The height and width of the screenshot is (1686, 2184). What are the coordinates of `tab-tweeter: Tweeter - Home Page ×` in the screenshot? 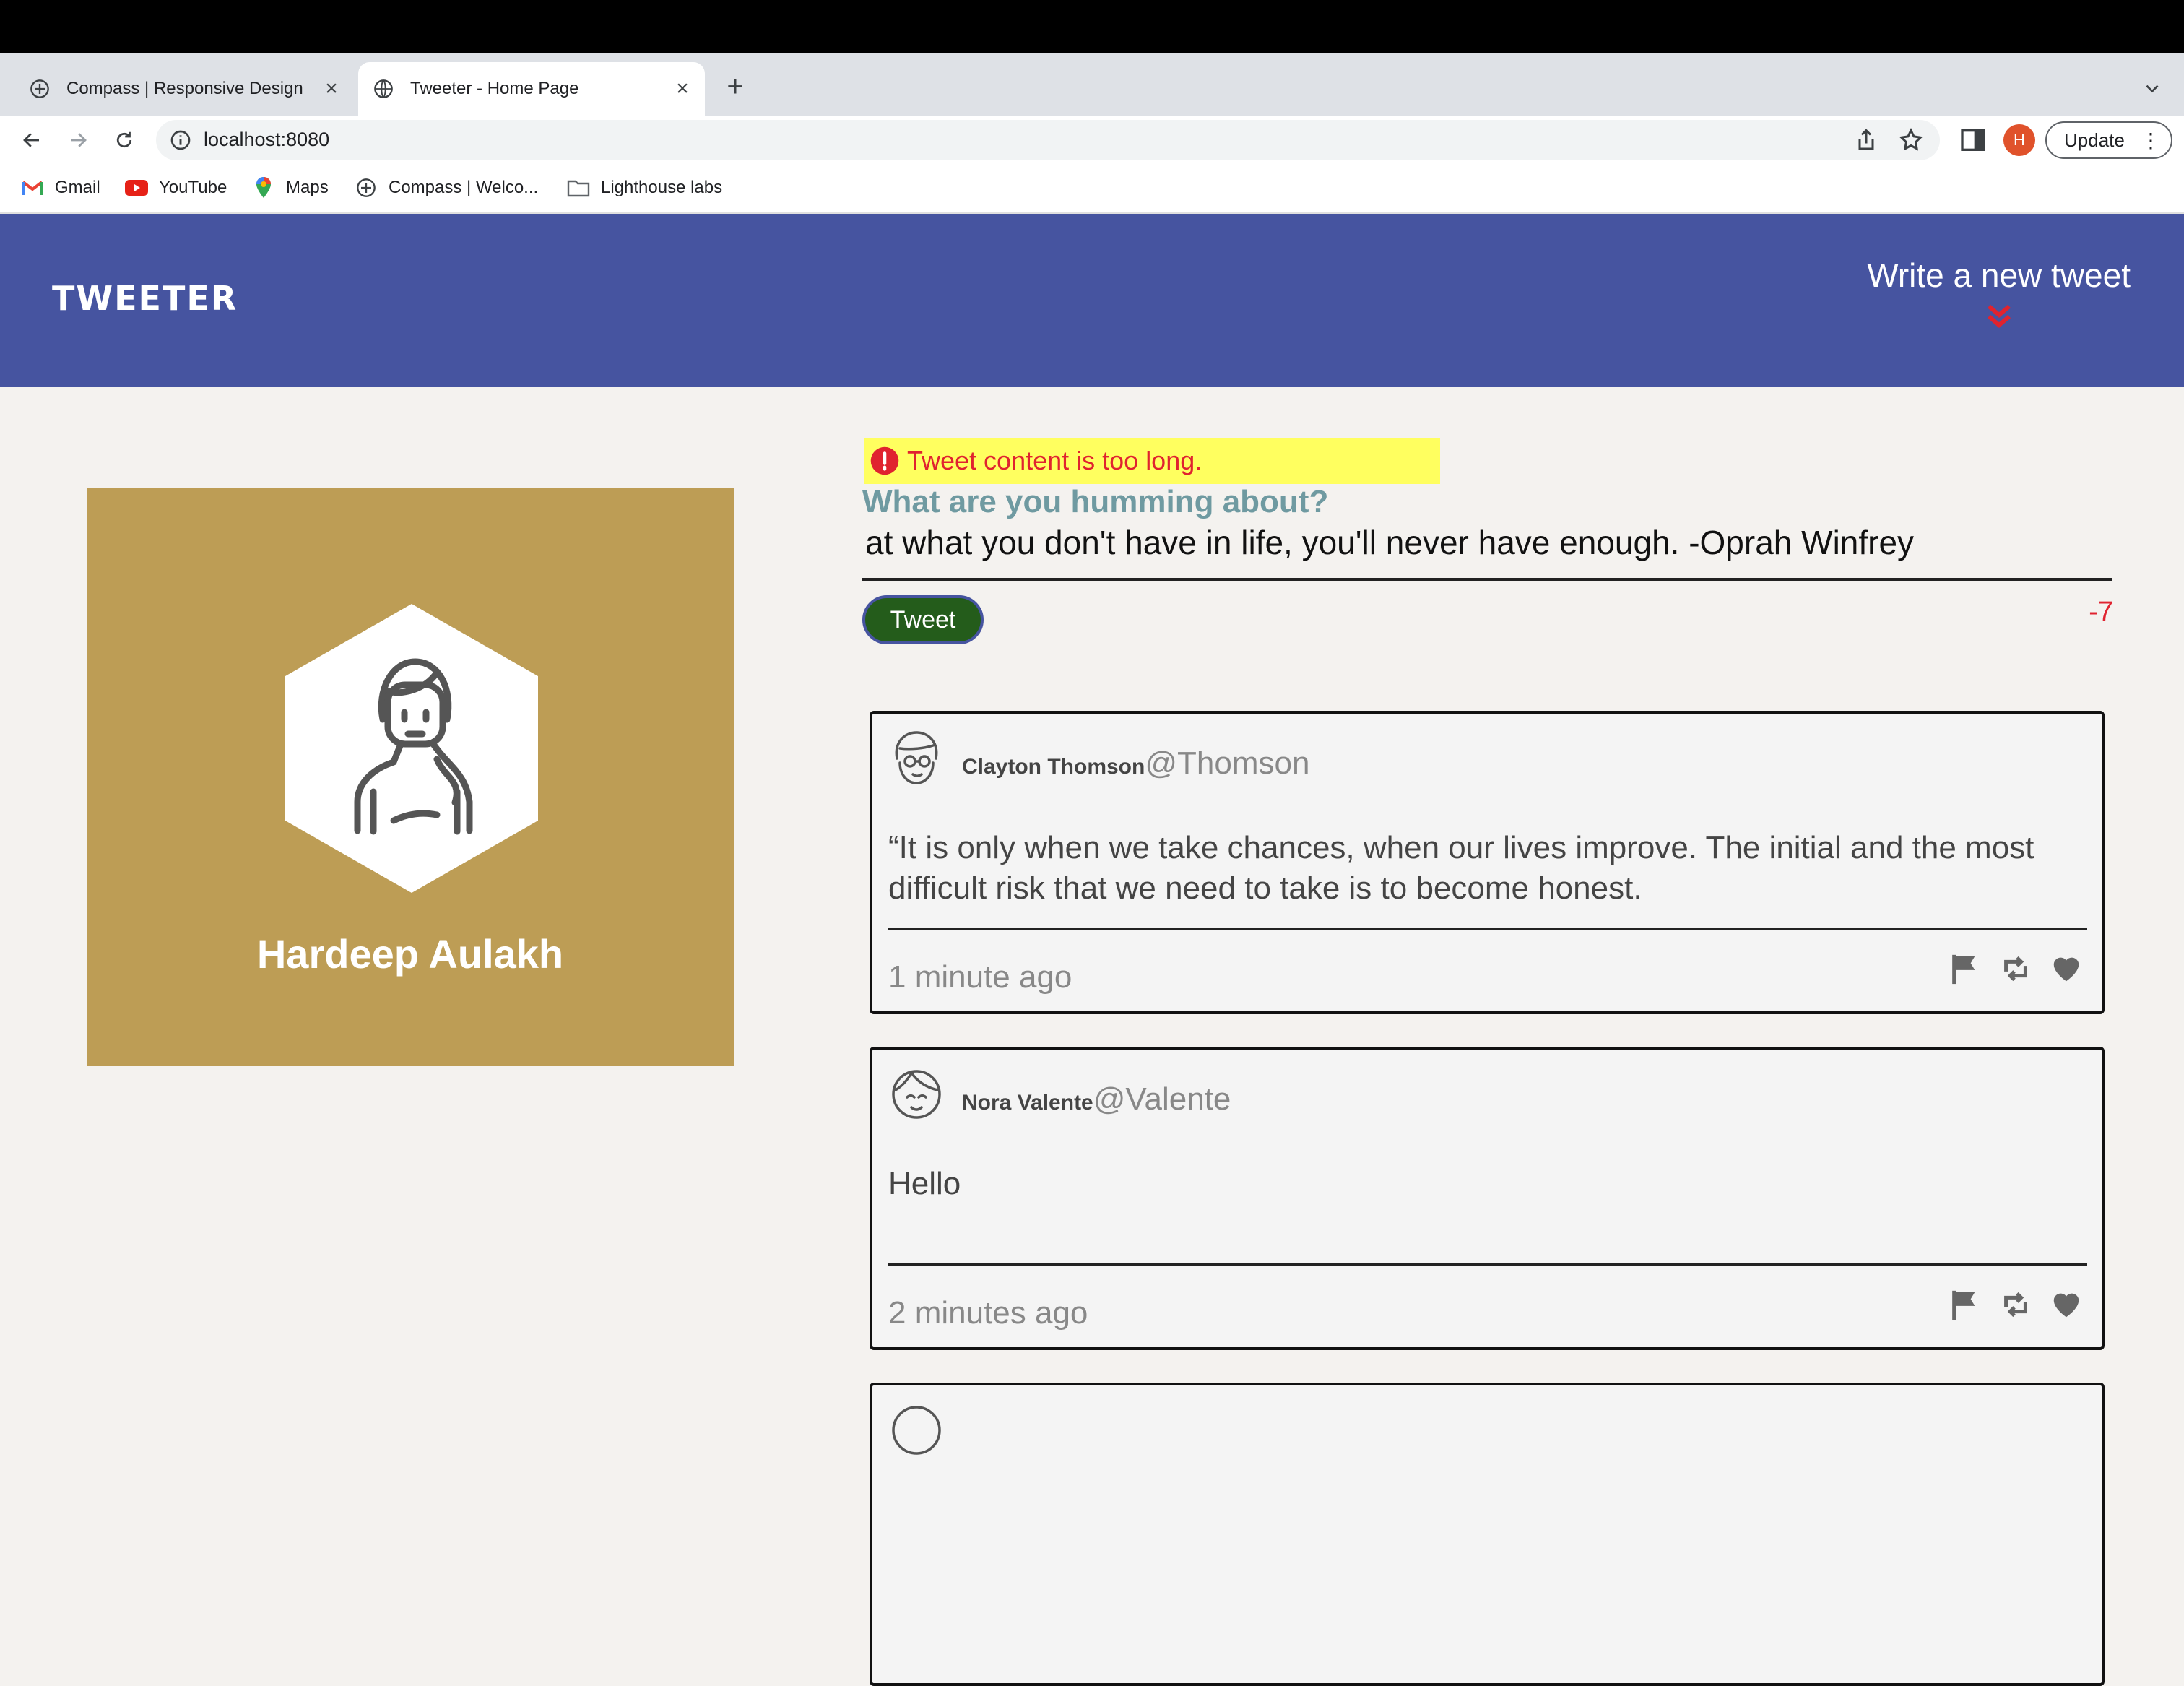 It's located at (531, 89).